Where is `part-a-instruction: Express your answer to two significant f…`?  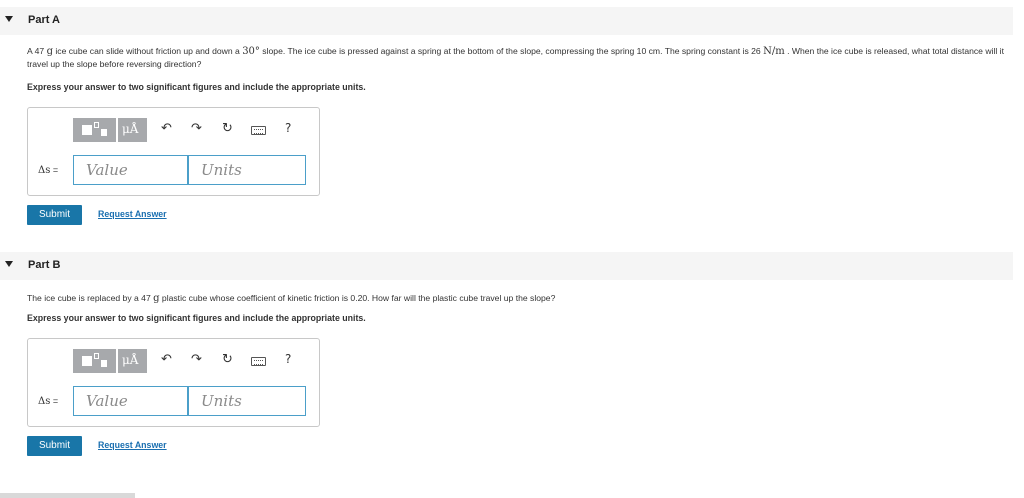
part-a-instruction: Express your answer to two significant f… is located at coordinates (196, 87).